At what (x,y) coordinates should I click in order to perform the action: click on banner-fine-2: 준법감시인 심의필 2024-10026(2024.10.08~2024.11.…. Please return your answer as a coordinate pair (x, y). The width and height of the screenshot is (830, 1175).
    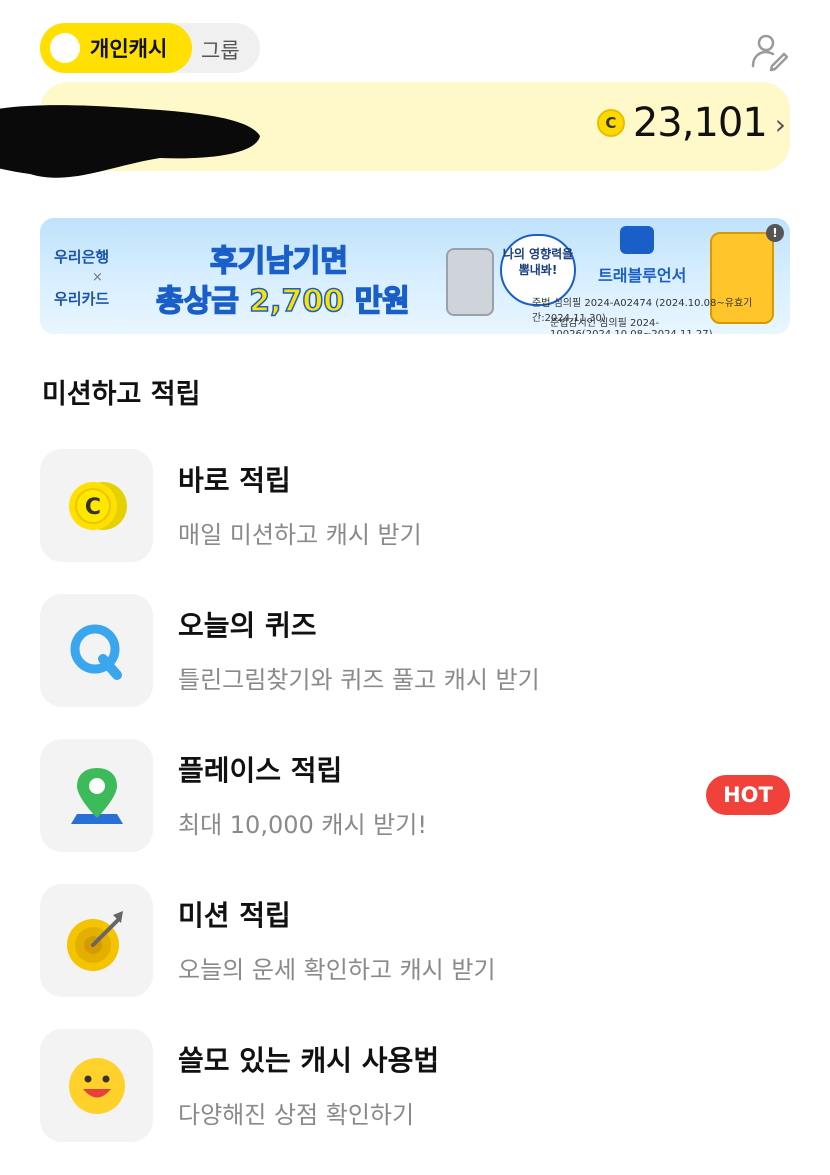
    Looking at the image, I should click on (631, 326).